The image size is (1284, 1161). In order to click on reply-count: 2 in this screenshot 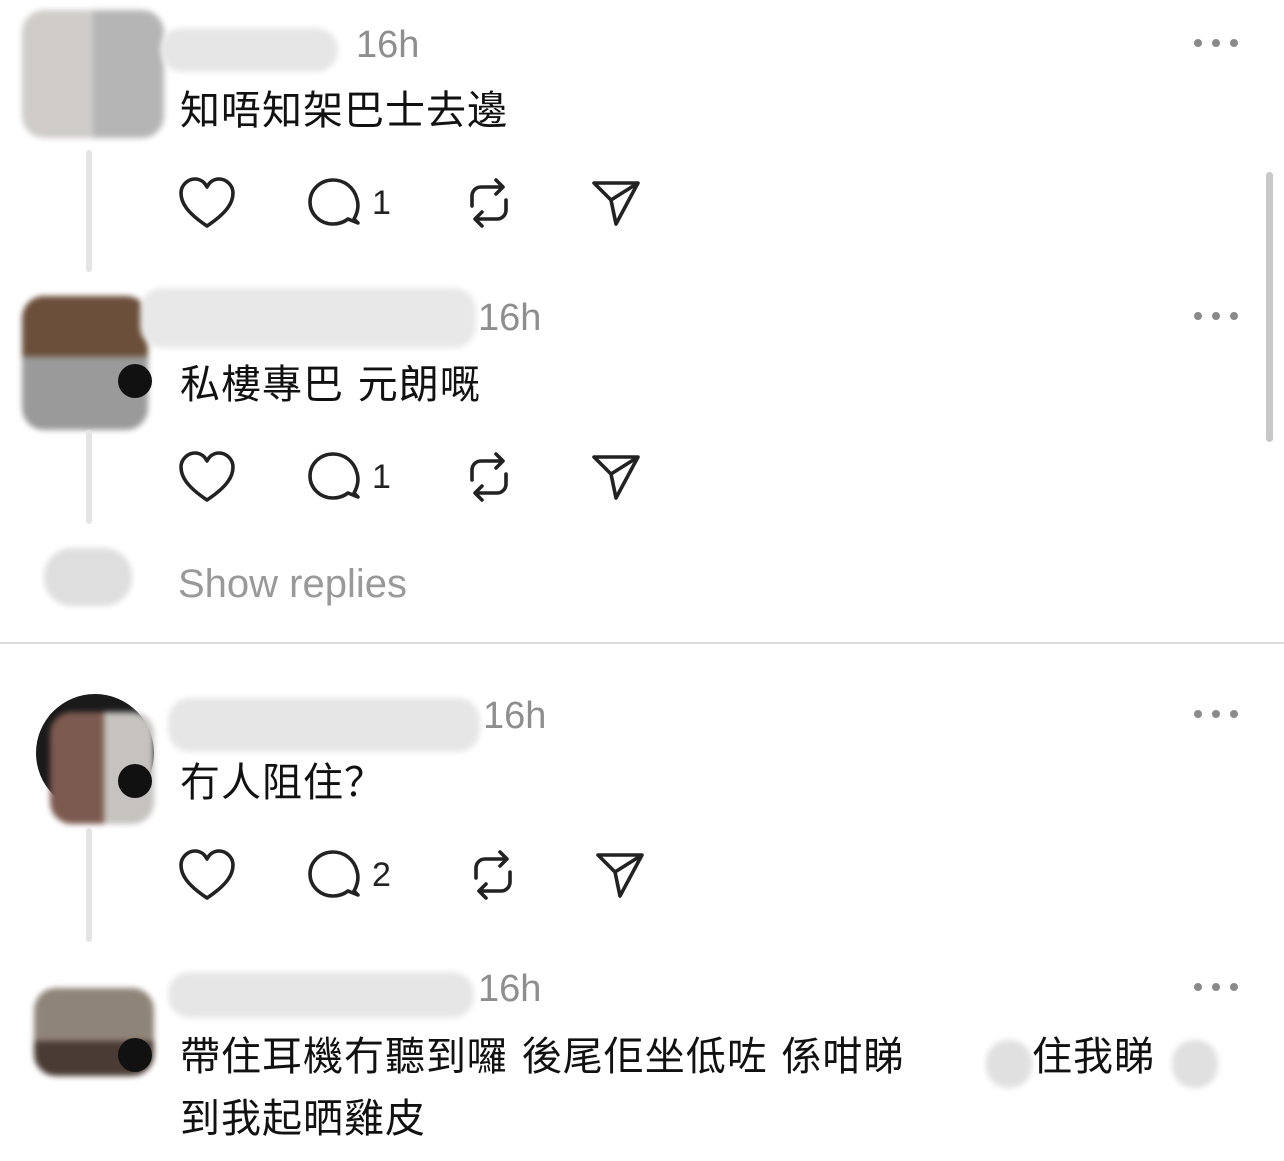, I will do `click(381, 875)`.